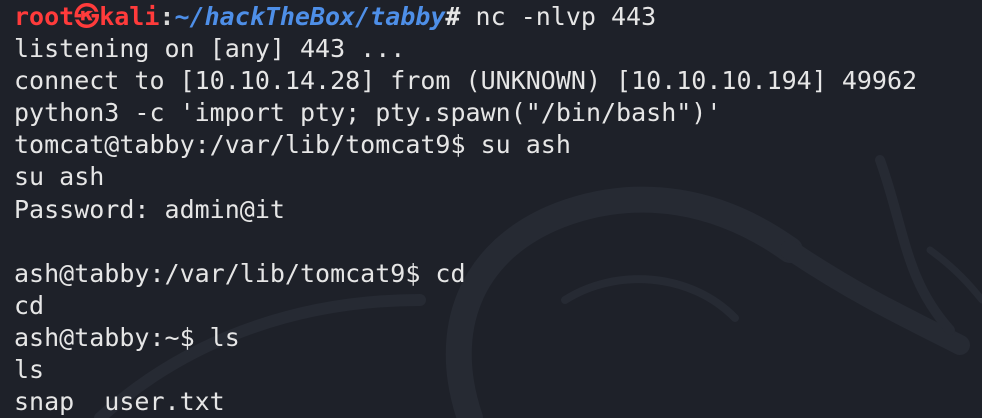  I want to click on output-line: snap user.txt, so click(119, 402).